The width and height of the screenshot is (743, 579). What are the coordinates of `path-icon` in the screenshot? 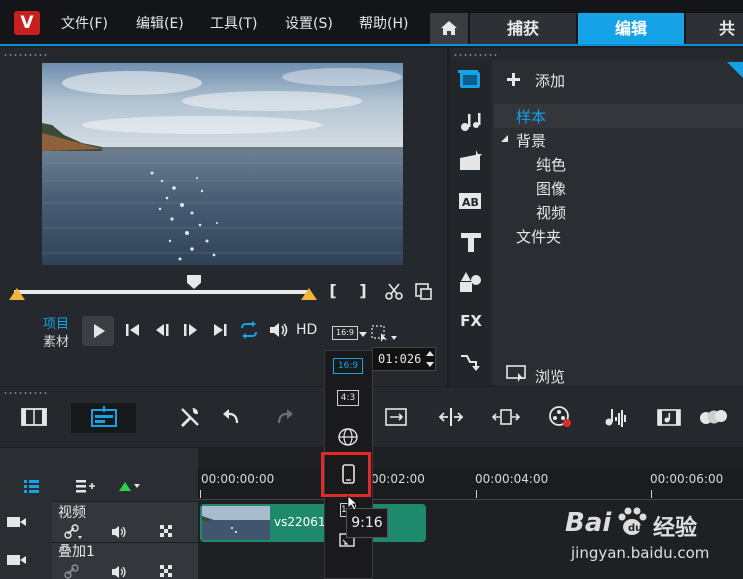 It's located at (471, 362).